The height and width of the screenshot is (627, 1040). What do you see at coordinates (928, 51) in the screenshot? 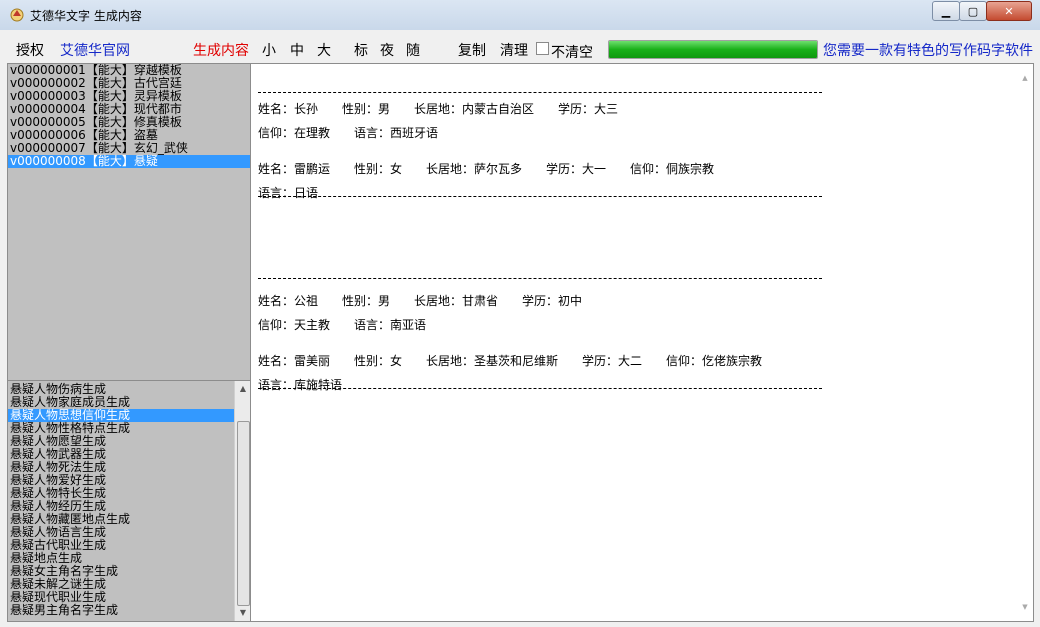
I see `slogan-text: 您需要一款有特色的写作码字软件` at bounding box center [928, 51].